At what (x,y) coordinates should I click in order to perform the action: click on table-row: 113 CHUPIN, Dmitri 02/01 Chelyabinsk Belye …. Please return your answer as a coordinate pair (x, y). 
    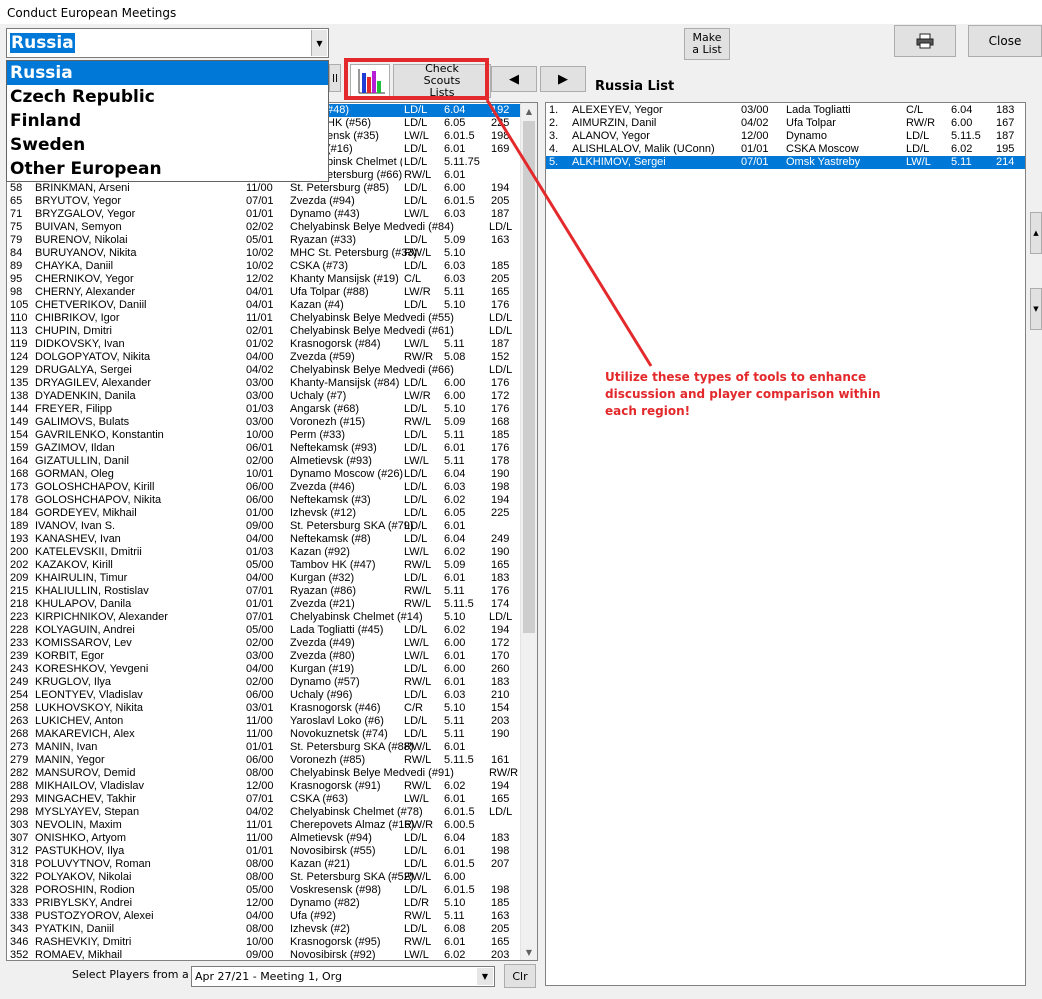
    Looking at the image, I should click on (263, 331).